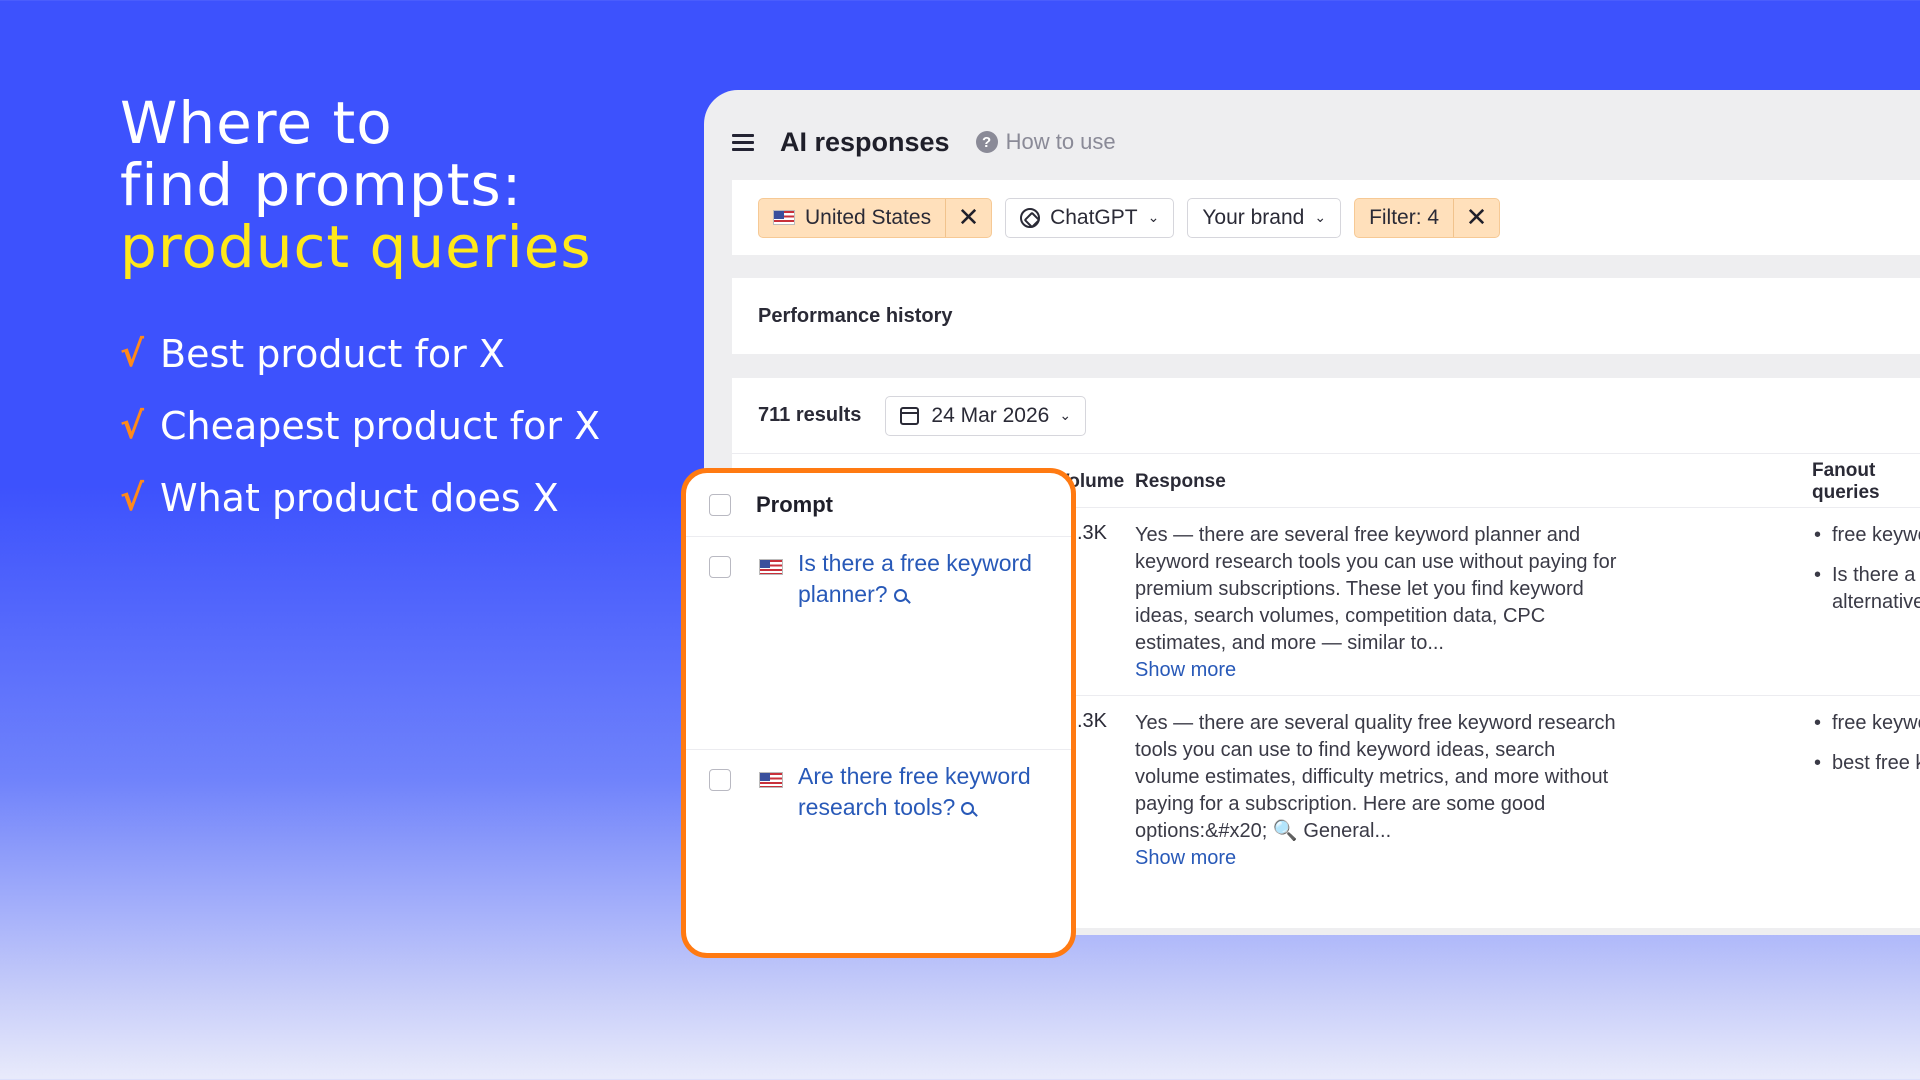 The image size is (1920, 1080). I want to click on promo-bullet: √ What product does X, so click(400, 498).